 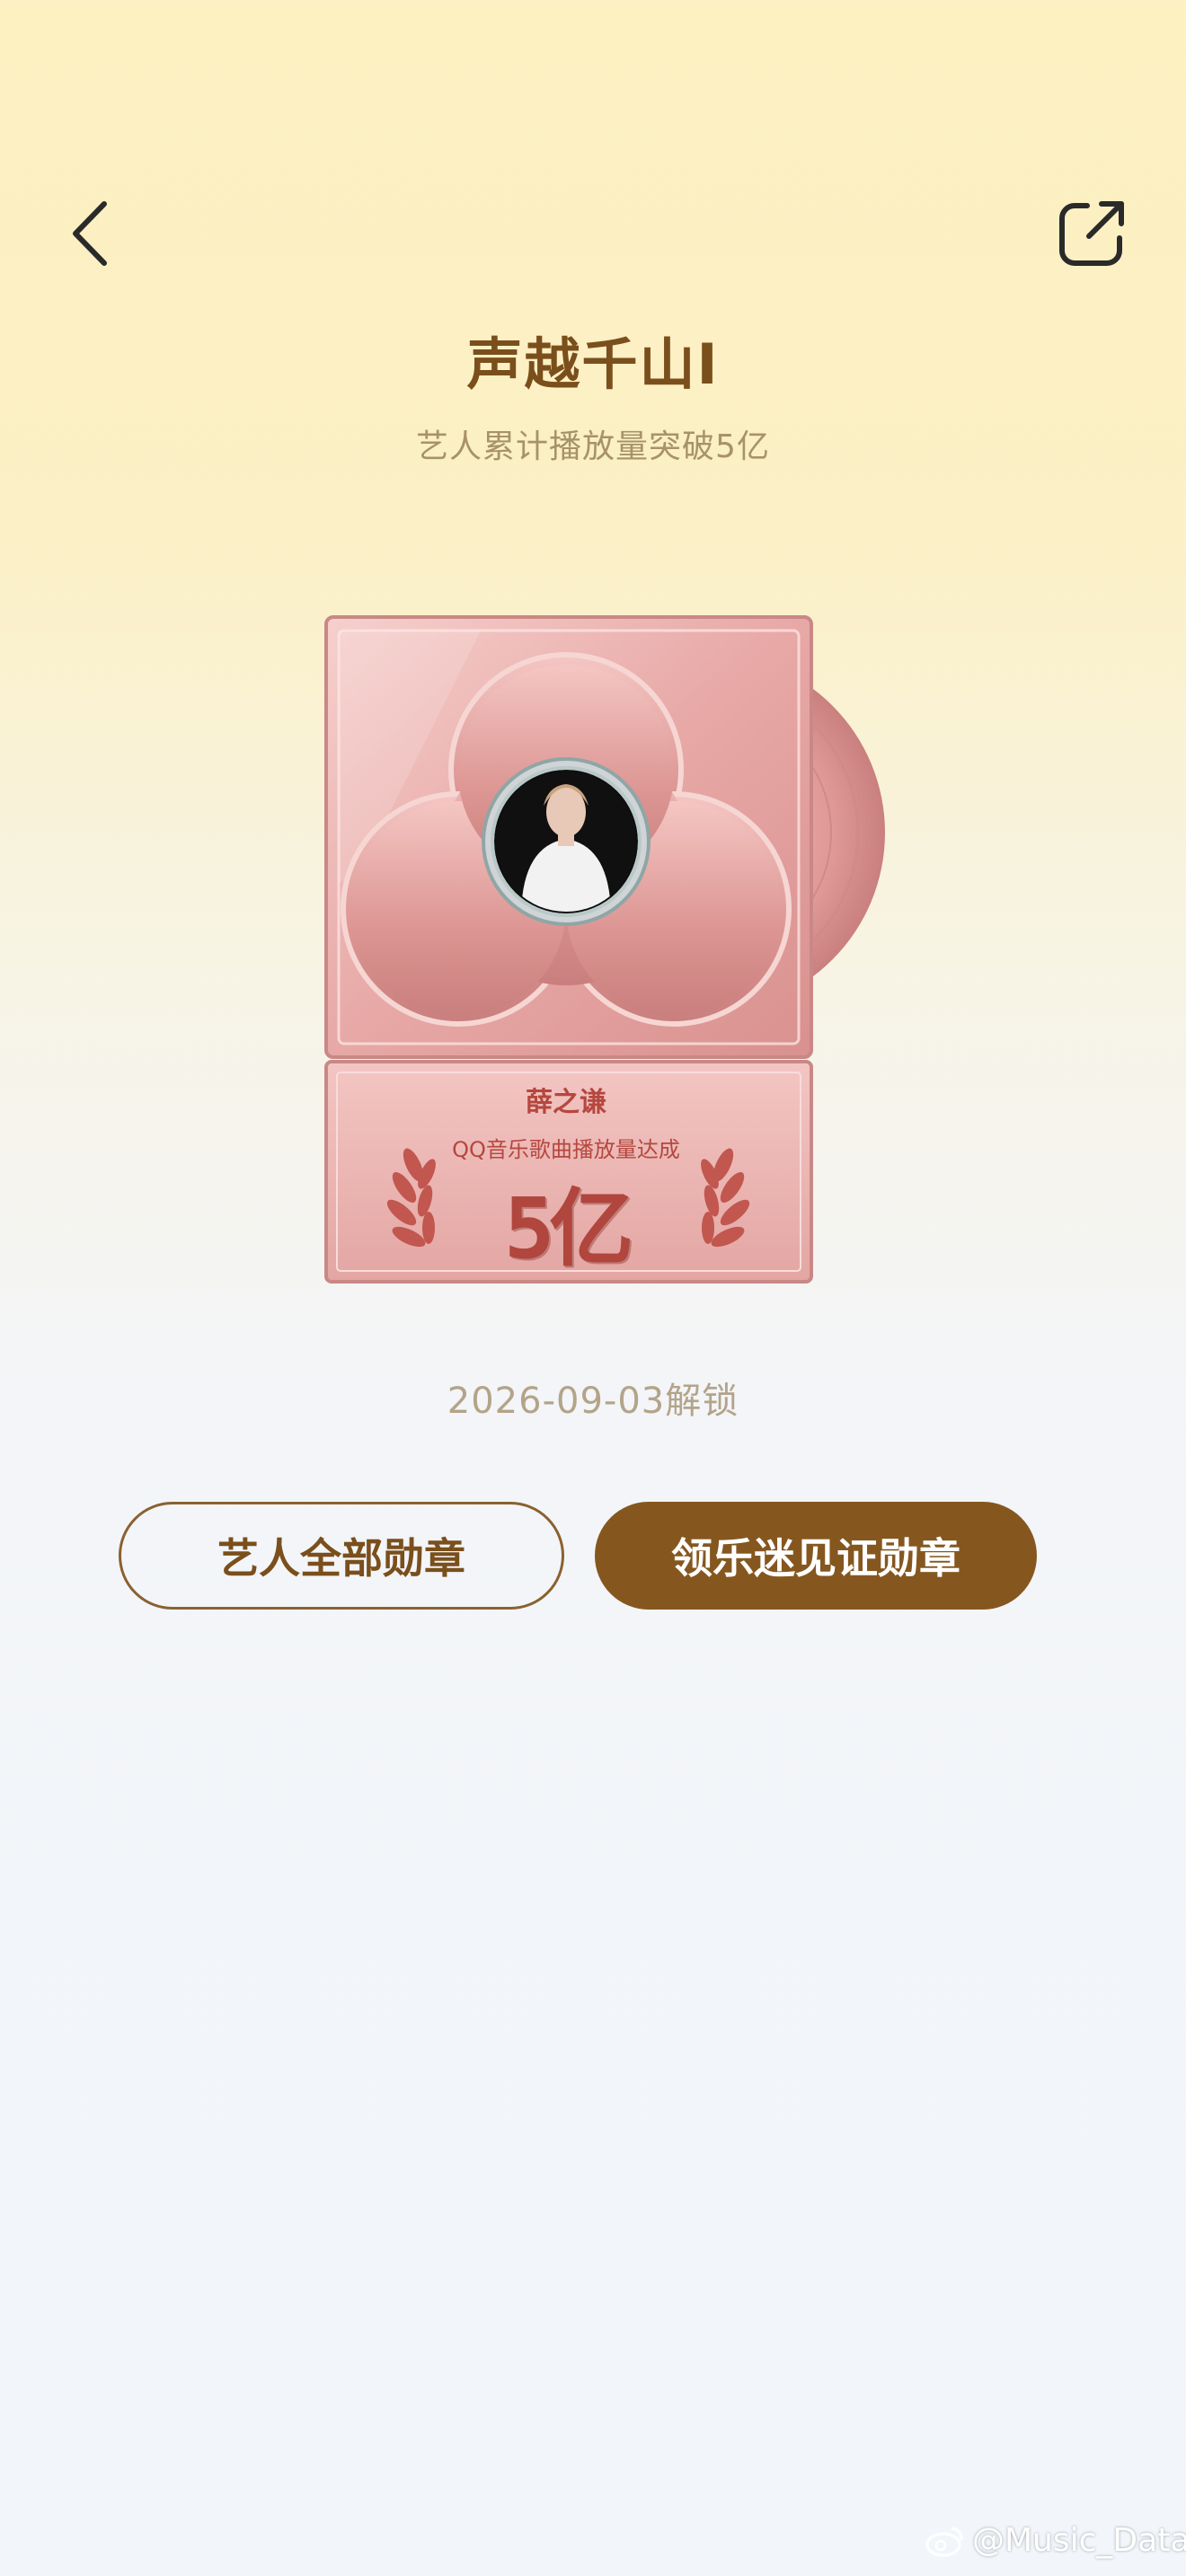 What do you see at coordinates (816, 1556) in the screenshot?
I see `witness-medal-button: 领乐迷见证勋章` at bounding box center [816, 1556].